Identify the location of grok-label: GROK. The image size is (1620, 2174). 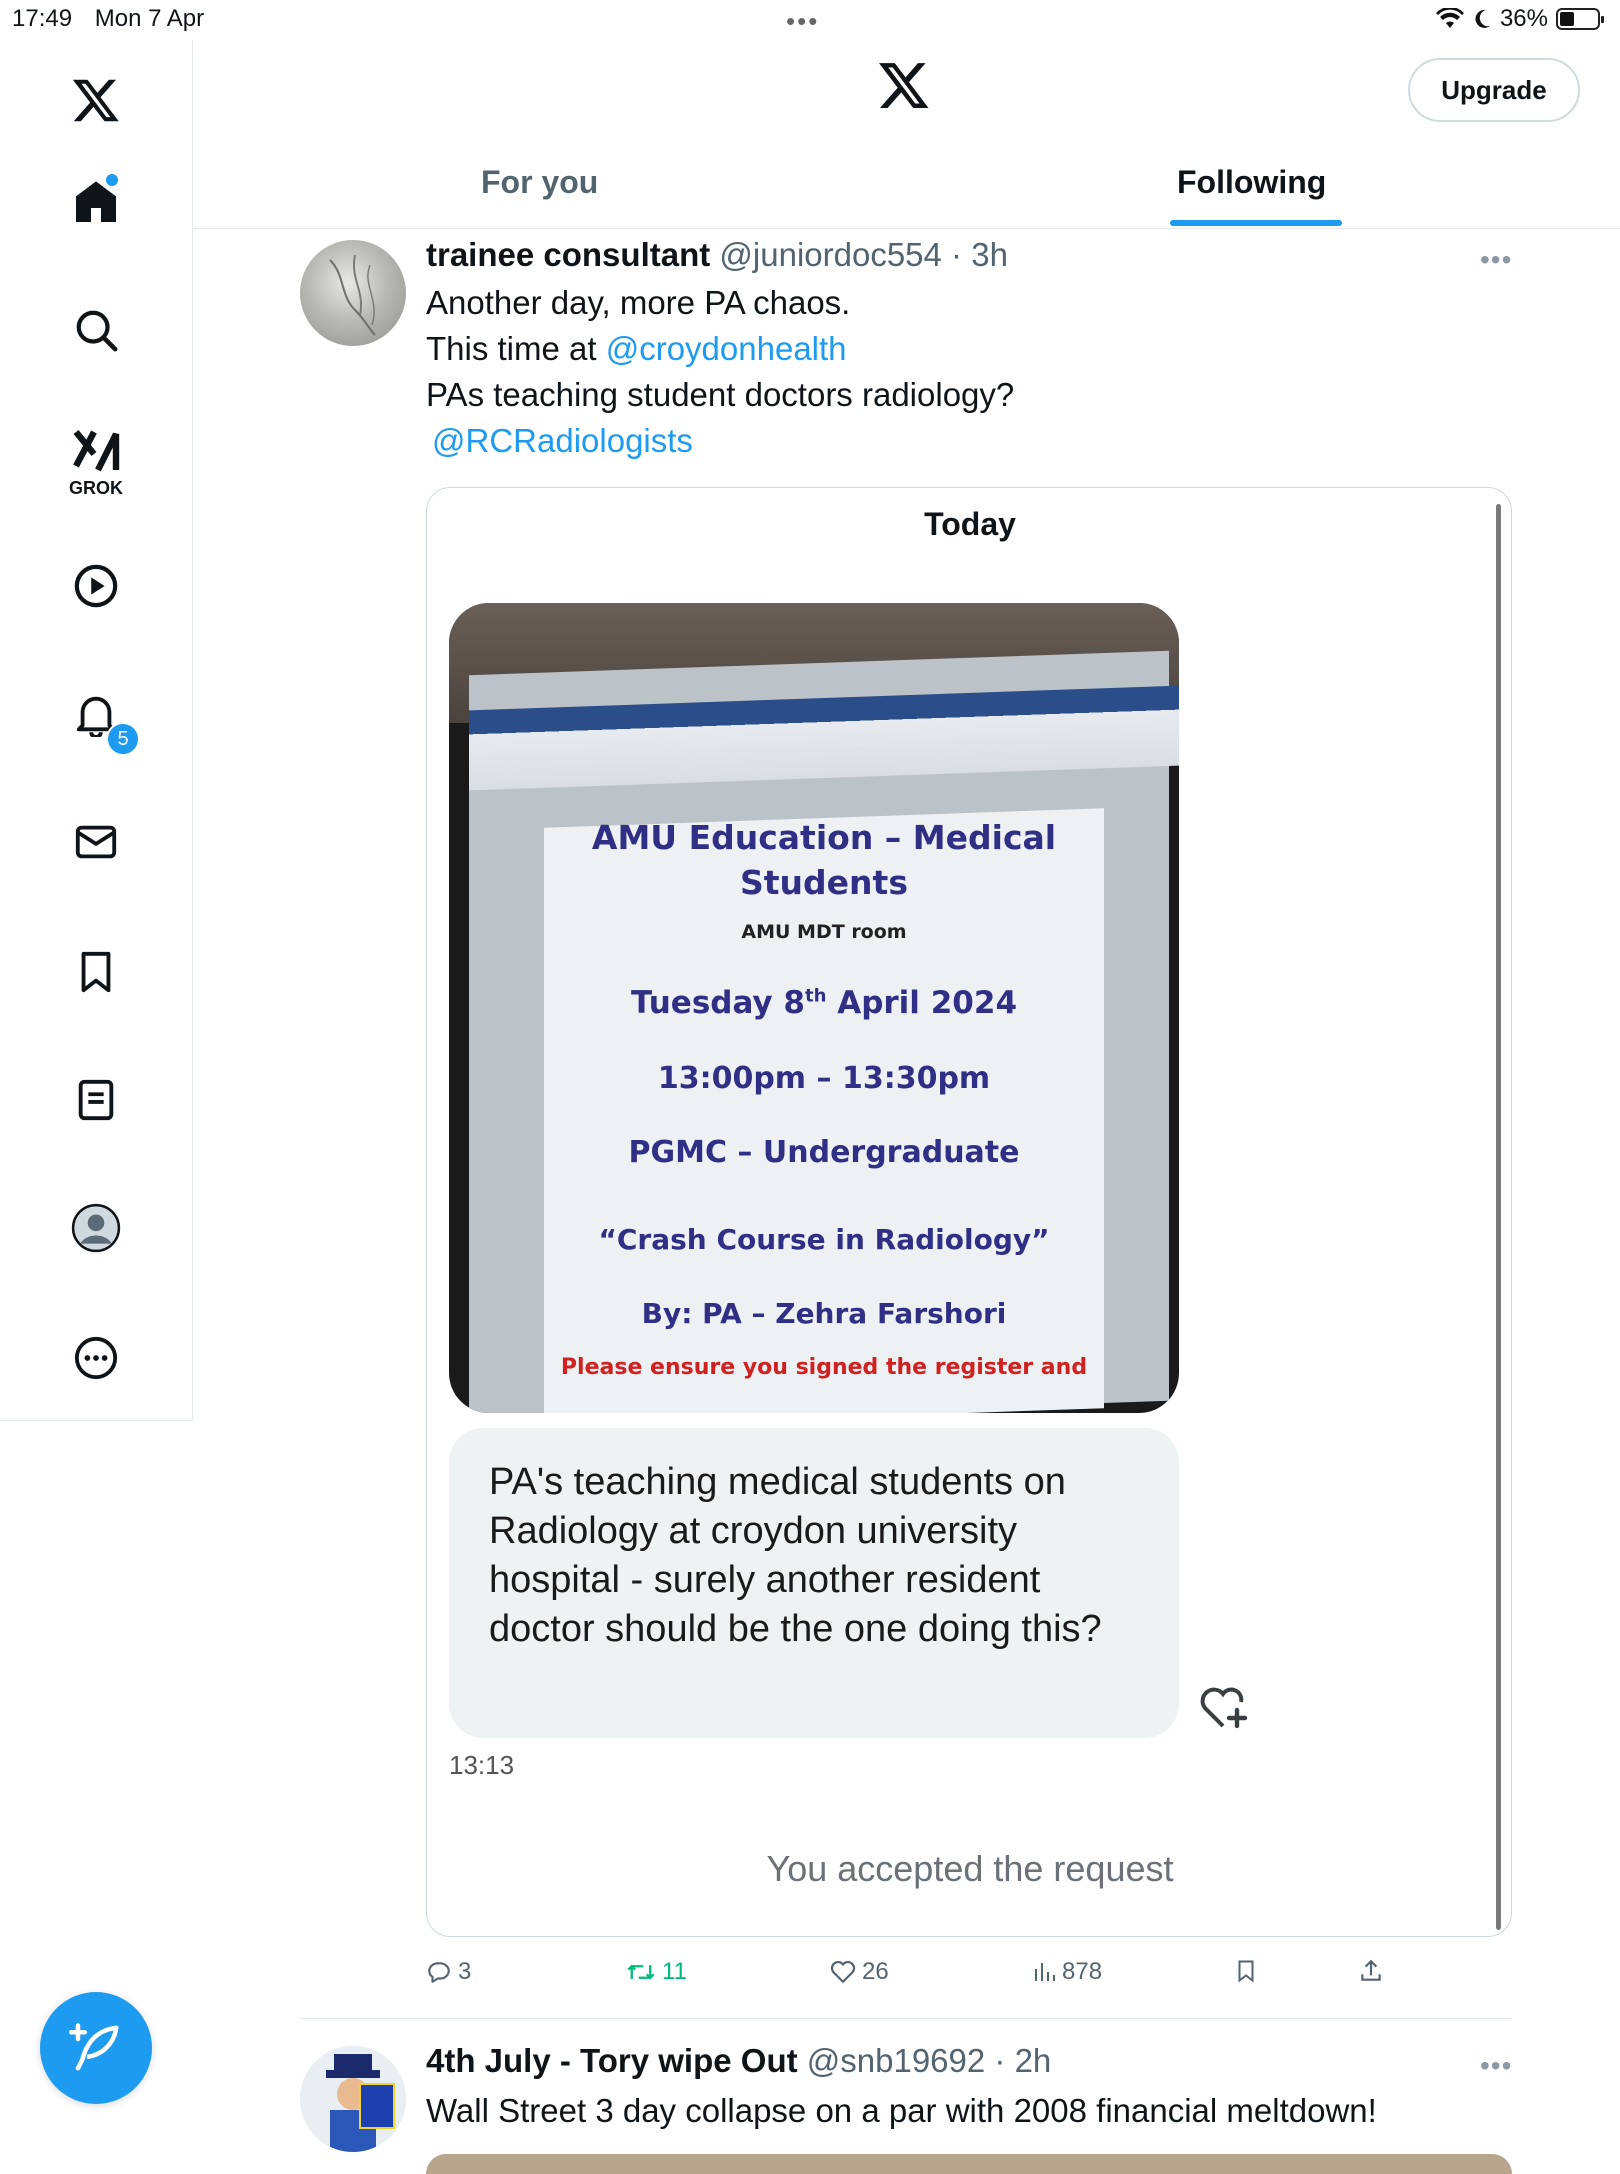
(96, 488).